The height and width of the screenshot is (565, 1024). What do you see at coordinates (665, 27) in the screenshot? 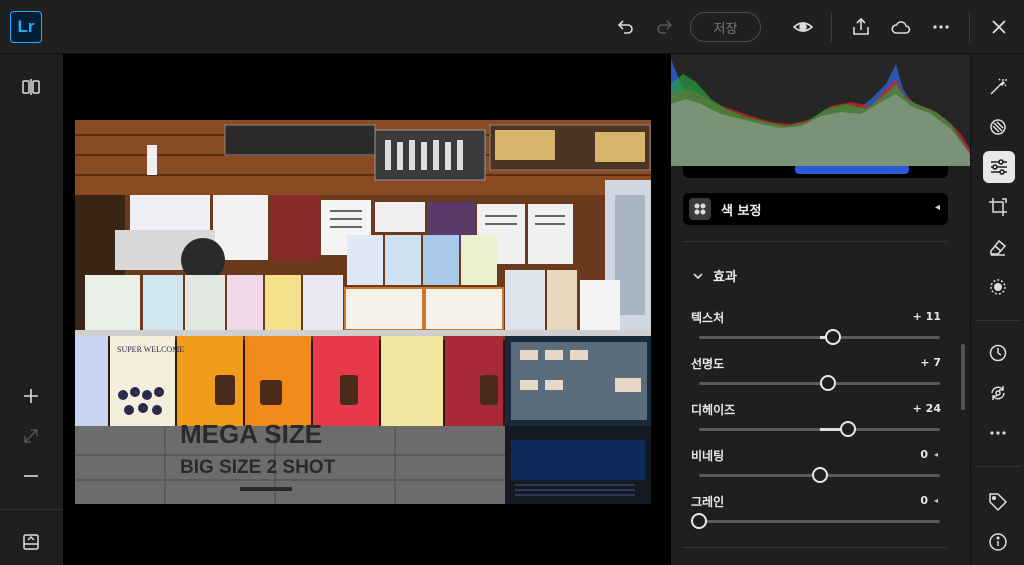
I see `redo-icon` at bounding box center [665, 27].